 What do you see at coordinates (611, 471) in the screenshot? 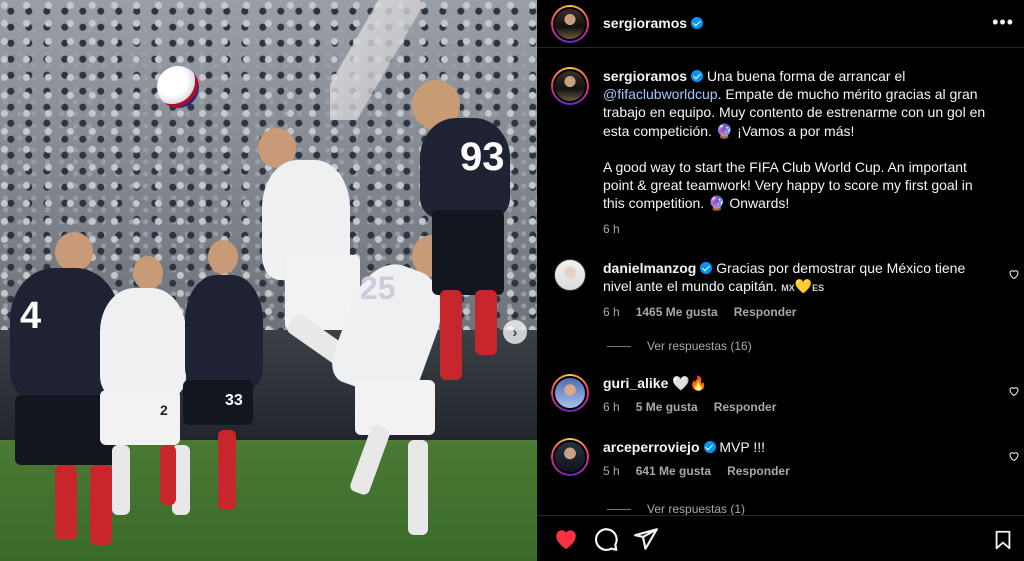
I see `comment-time: 5 h` at bounding box center [611, 471].